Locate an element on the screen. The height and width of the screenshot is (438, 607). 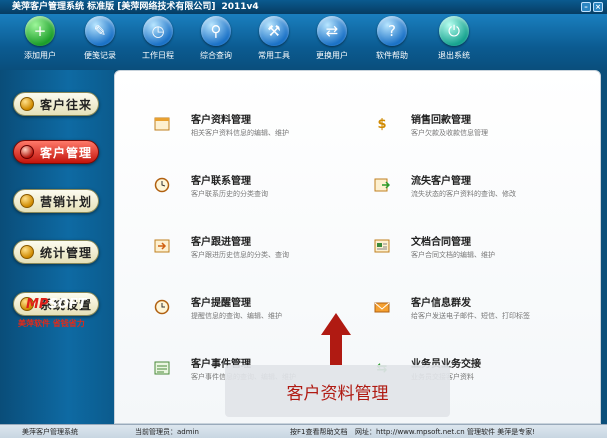
export-icon is located at coordinates (382, 185).